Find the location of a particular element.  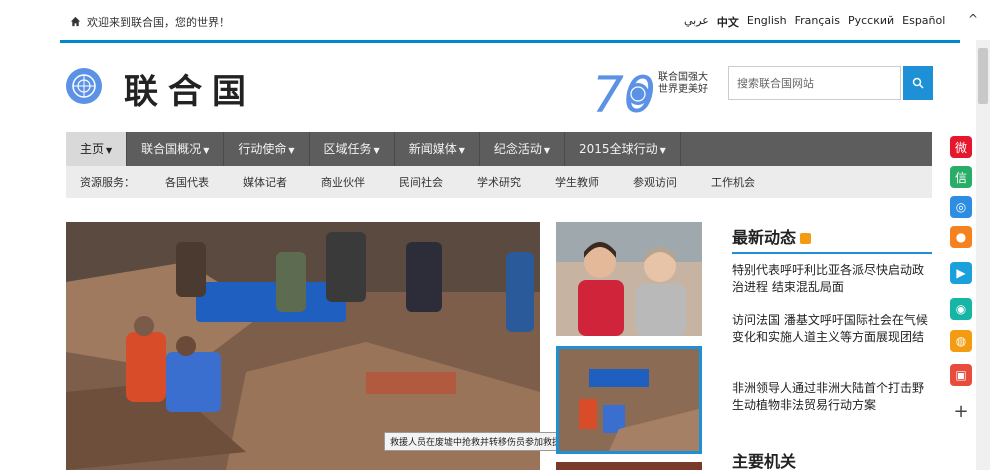

search-icon is located at coordinates (918, 83).